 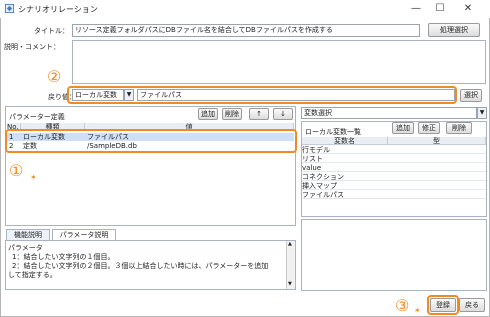 I want to click on local-variable-title: ローカル変数一覧, so click(x=333, y=132).